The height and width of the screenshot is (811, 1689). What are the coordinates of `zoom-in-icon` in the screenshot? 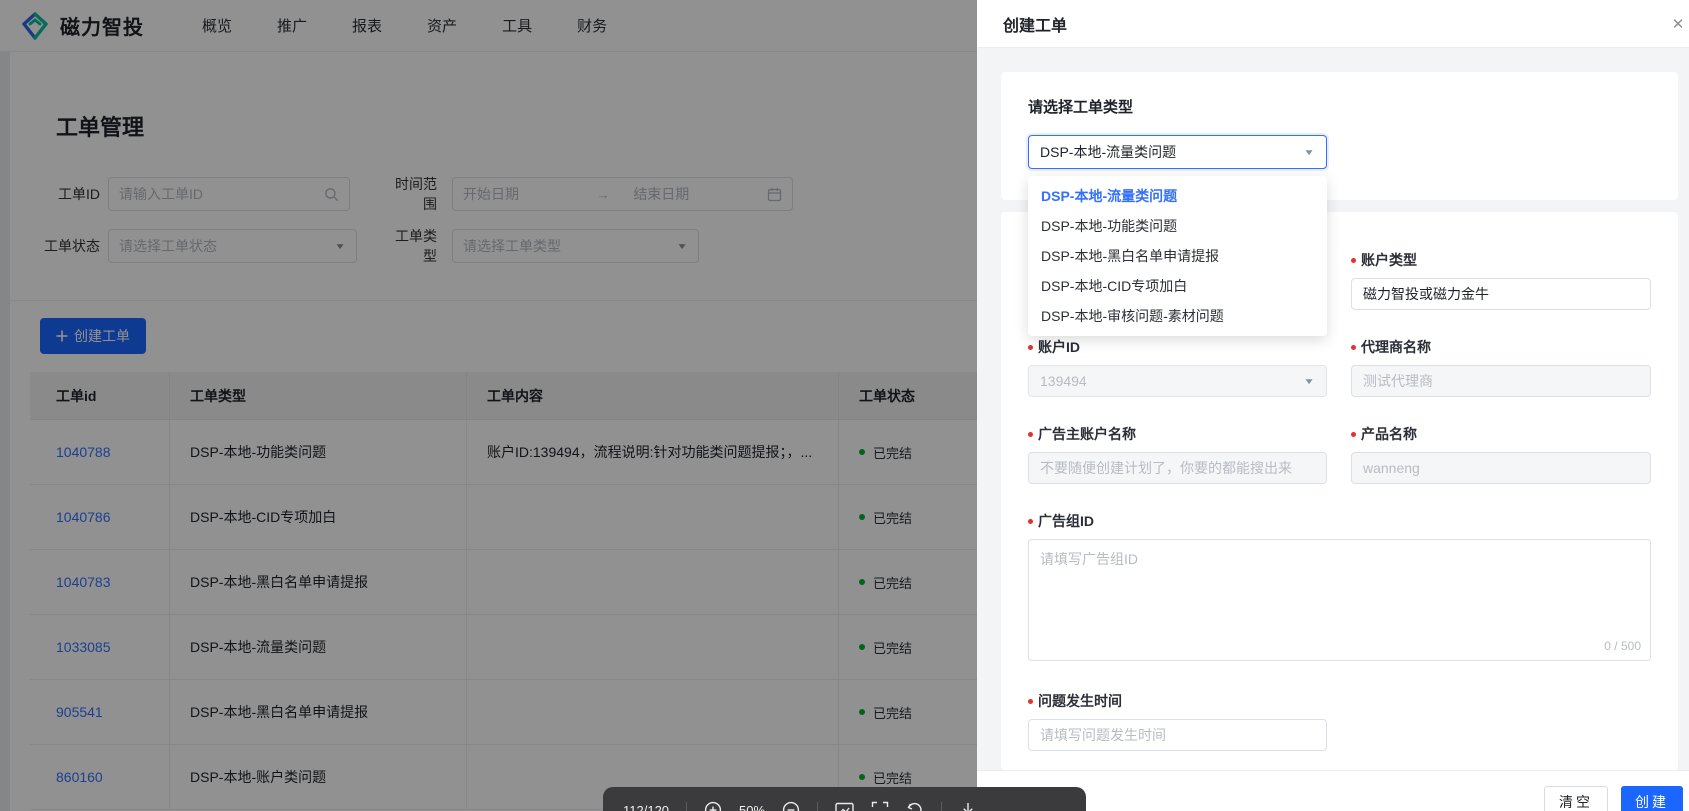 It's located at (713, 806).